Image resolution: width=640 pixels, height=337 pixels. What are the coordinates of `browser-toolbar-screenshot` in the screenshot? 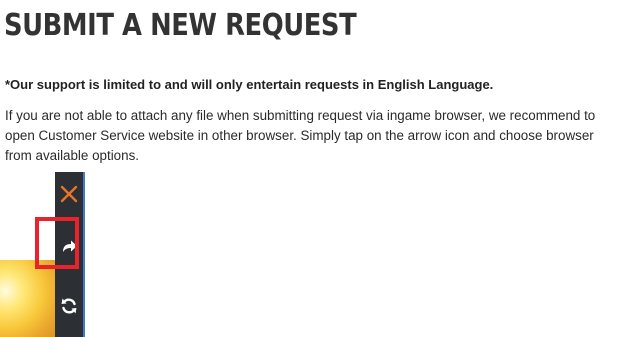 It's located at (45, 254).